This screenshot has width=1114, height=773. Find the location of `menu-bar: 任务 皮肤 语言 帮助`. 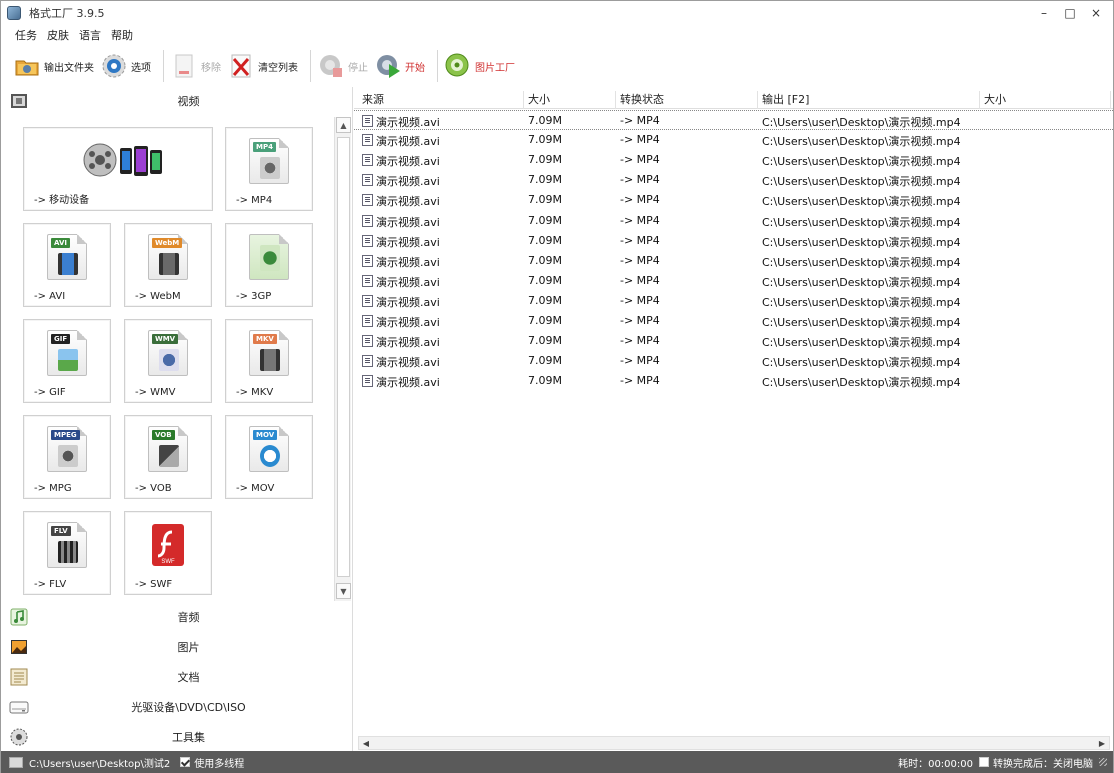

menu-bar: 任务 皮肤 语言 帮助 is located at coordinates (72, 35).